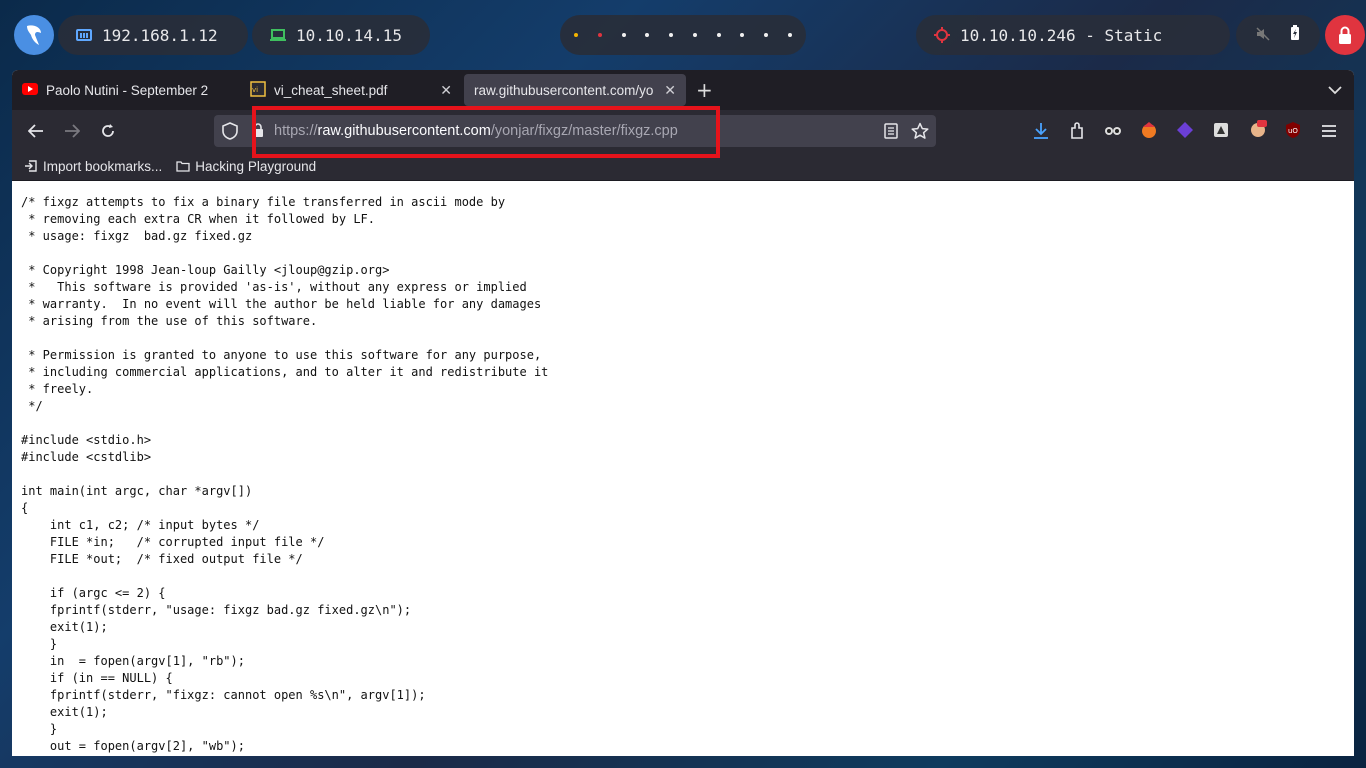  What do you see at coordinates (683, 166) in the screenshot?
I see `bookmarks-toolbar: Import bookmarks... Hacking Playground` at bounding box center [683, 166].